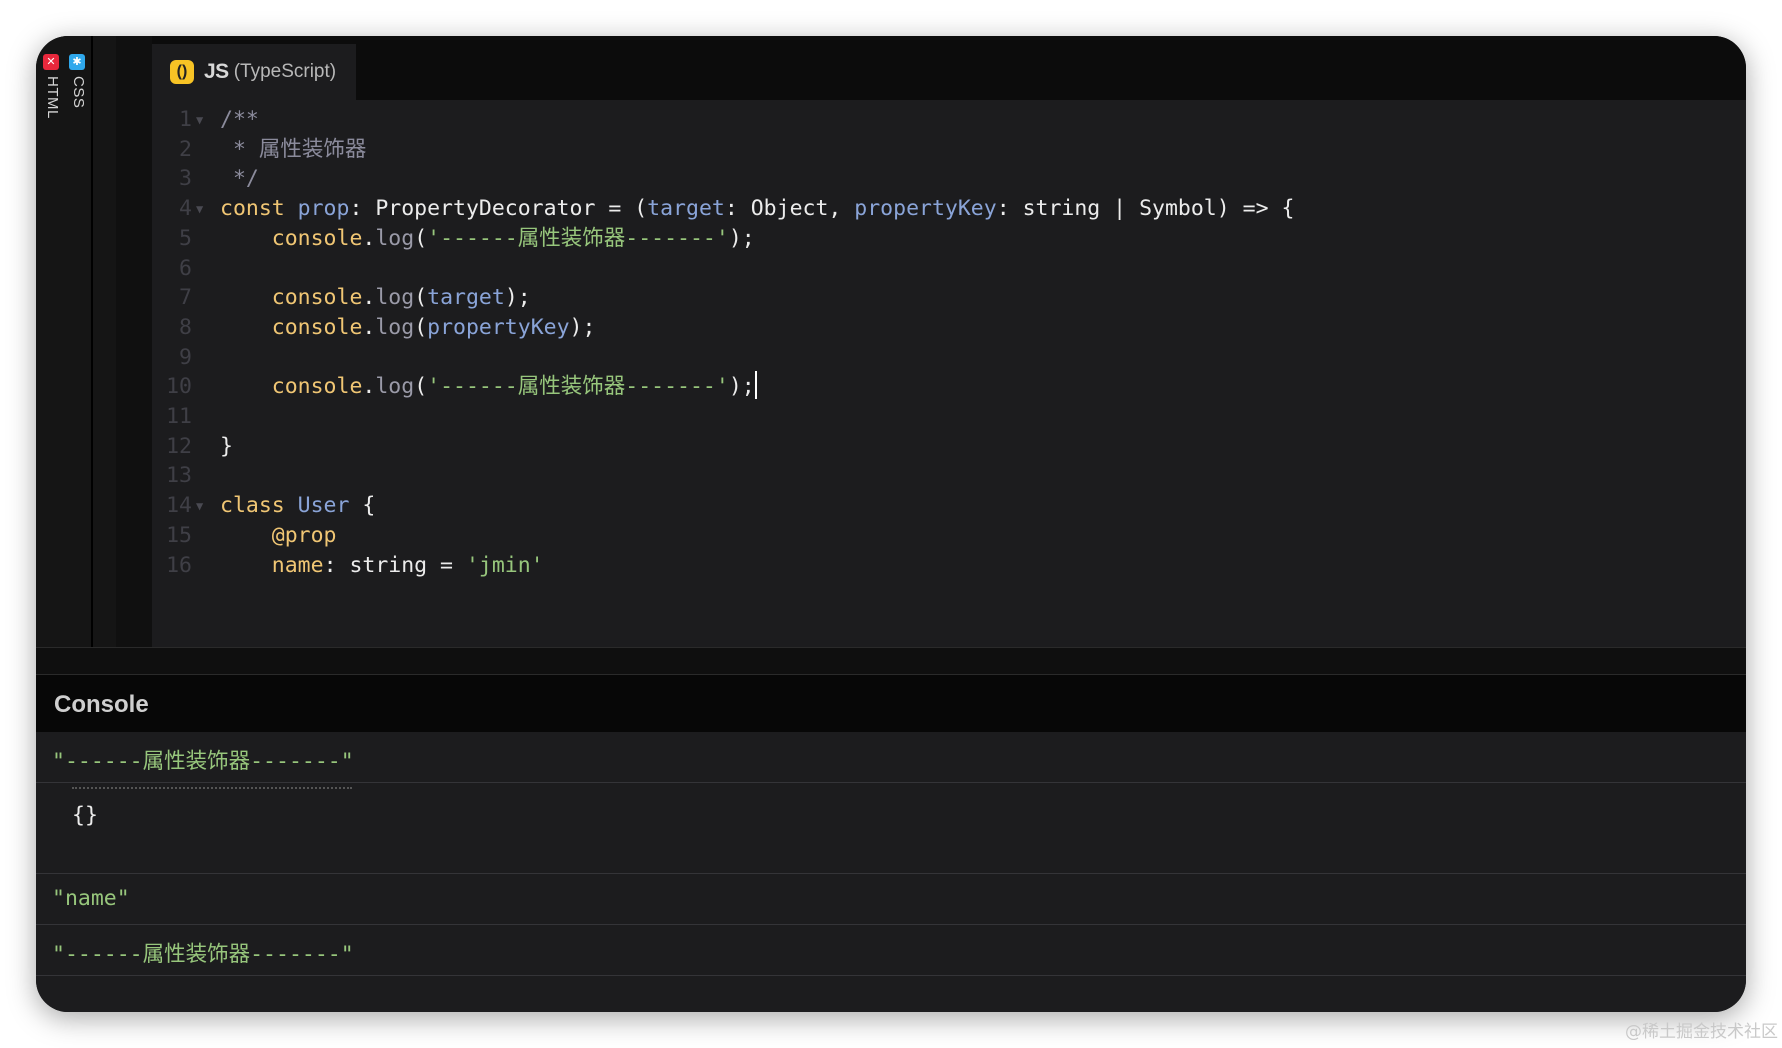  Describe the element at coordinates (293, 149) in the screenshot. I see `code-token: * 属性装饰器` at that location.